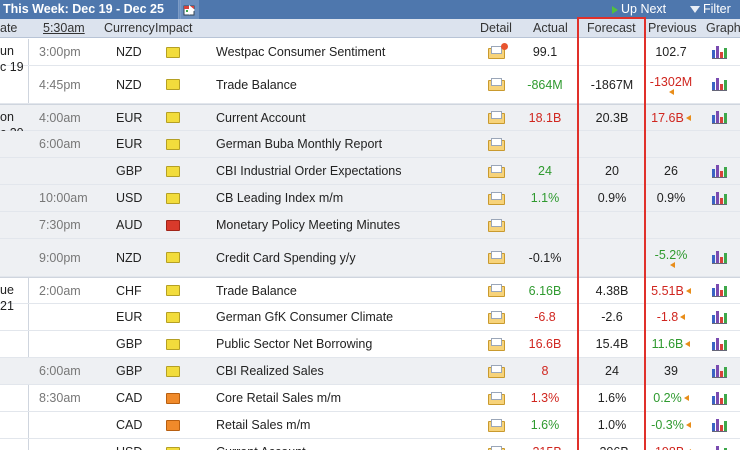 This screenshot has width=740, height=450. What do you see at coordinates (346, 425) in the screenshot?
I see `event-title: Retail Sales m/m` at bounding box center [346, 425].